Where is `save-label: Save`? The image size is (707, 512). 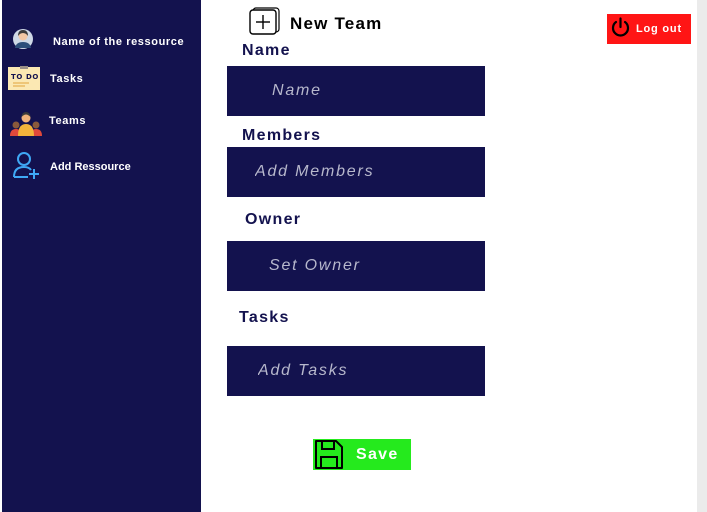
save-label: Save is located at coordinates (377, 454).